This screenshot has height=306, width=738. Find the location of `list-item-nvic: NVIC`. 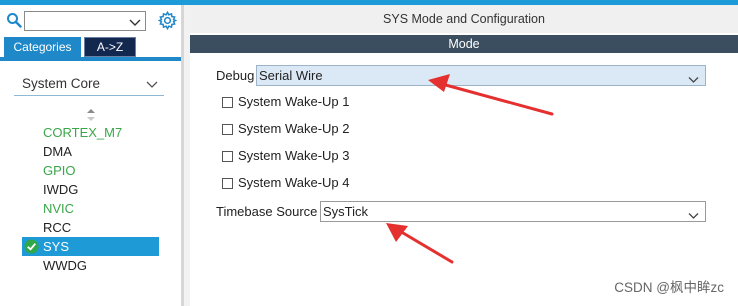

list-item-nvic: NVIC is located at coordinates (92, 208).